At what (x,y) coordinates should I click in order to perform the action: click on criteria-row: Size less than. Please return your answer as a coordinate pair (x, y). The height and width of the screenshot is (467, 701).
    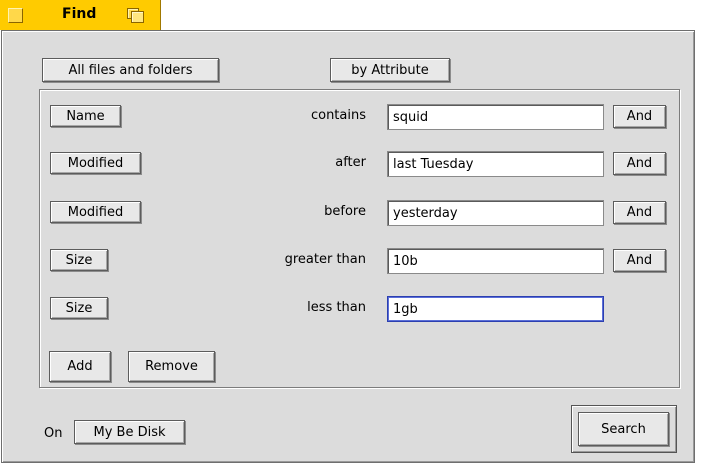
    Looking at the image, I should click on (350, 309).